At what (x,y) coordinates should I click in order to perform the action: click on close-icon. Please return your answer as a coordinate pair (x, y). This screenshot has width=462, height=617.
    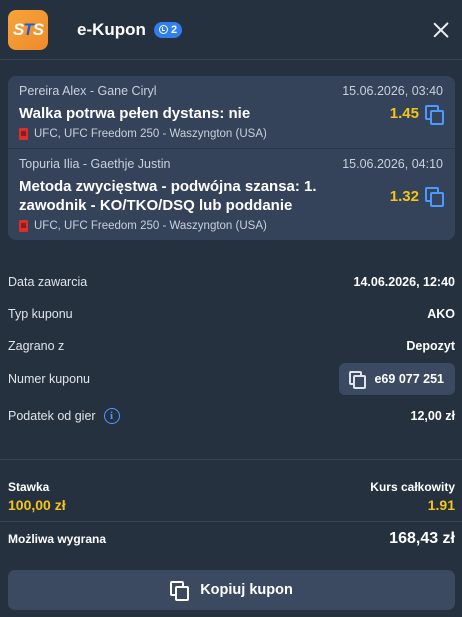
    Looking at the image, I should click on (441, 30).